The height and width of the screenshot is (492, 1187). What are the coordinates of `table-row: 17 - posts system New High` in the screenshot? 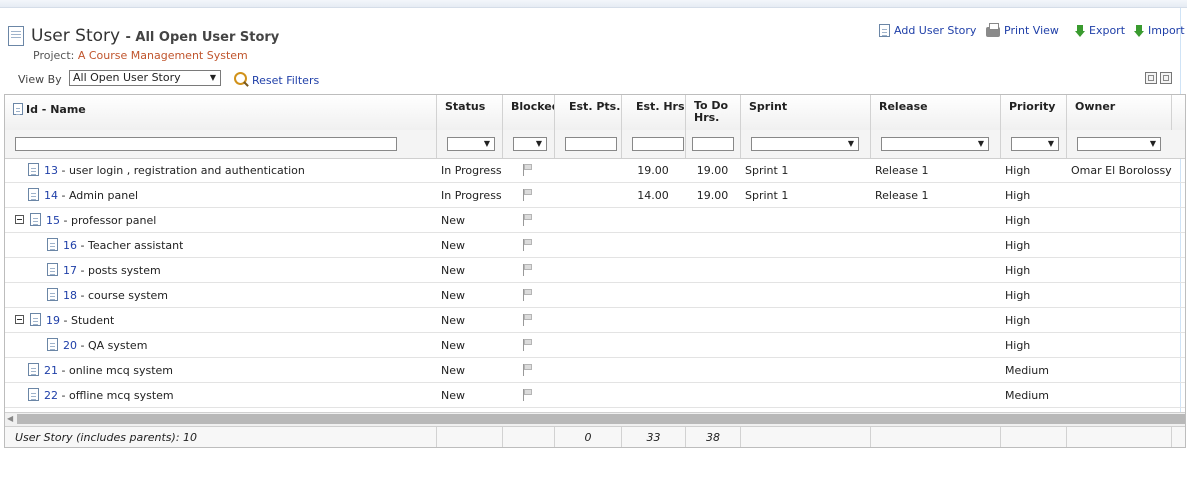 It's located at (595, 270).